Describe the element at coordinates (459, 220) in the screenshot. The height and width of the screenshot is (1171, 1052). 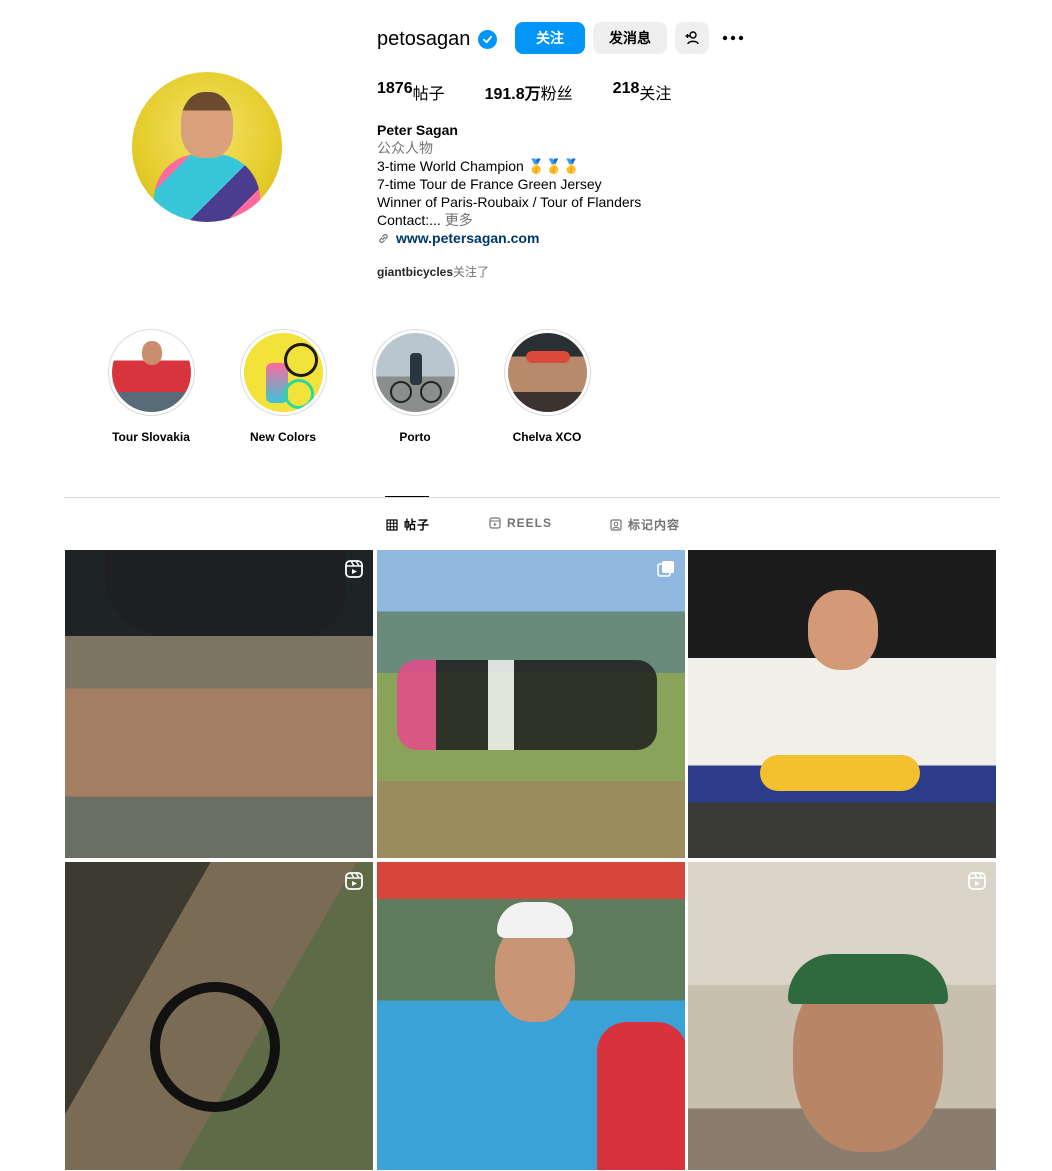
I see `bio-more-link: 更多` at that location.